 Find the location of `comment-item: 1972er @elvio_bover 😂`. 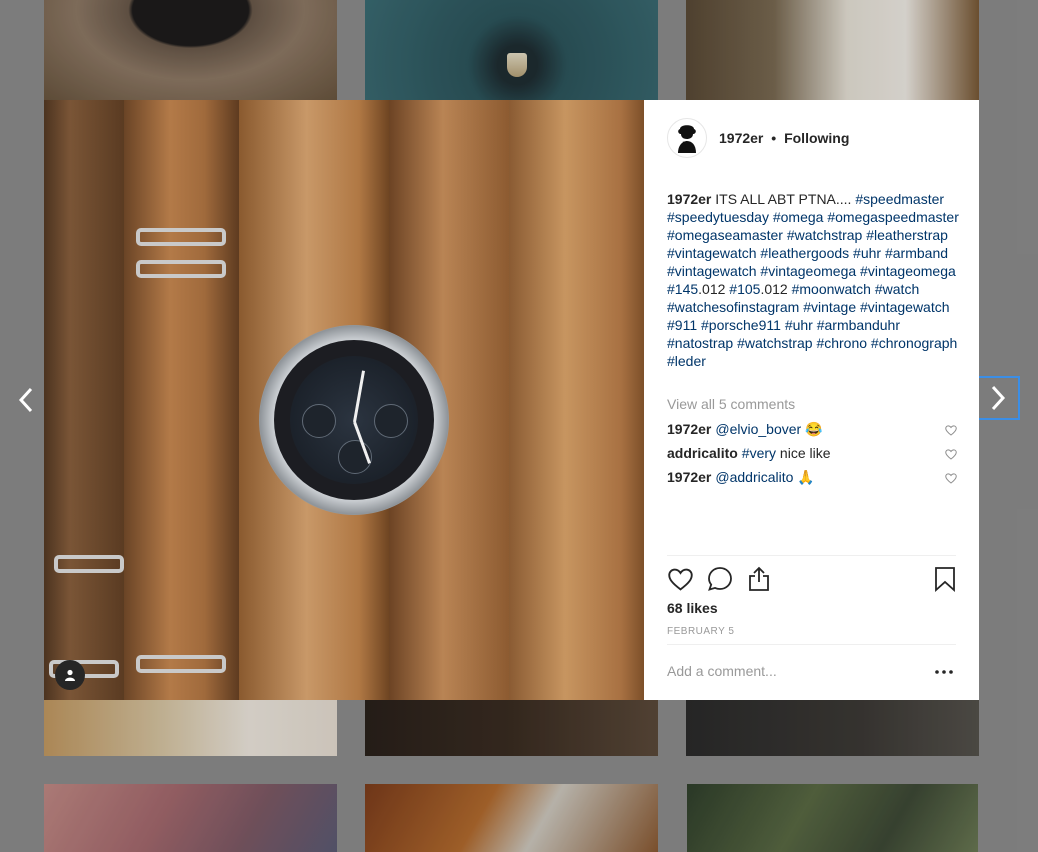

comment-item: 1972er @elvio_bover 😂 is located at coordinates (813, 430).